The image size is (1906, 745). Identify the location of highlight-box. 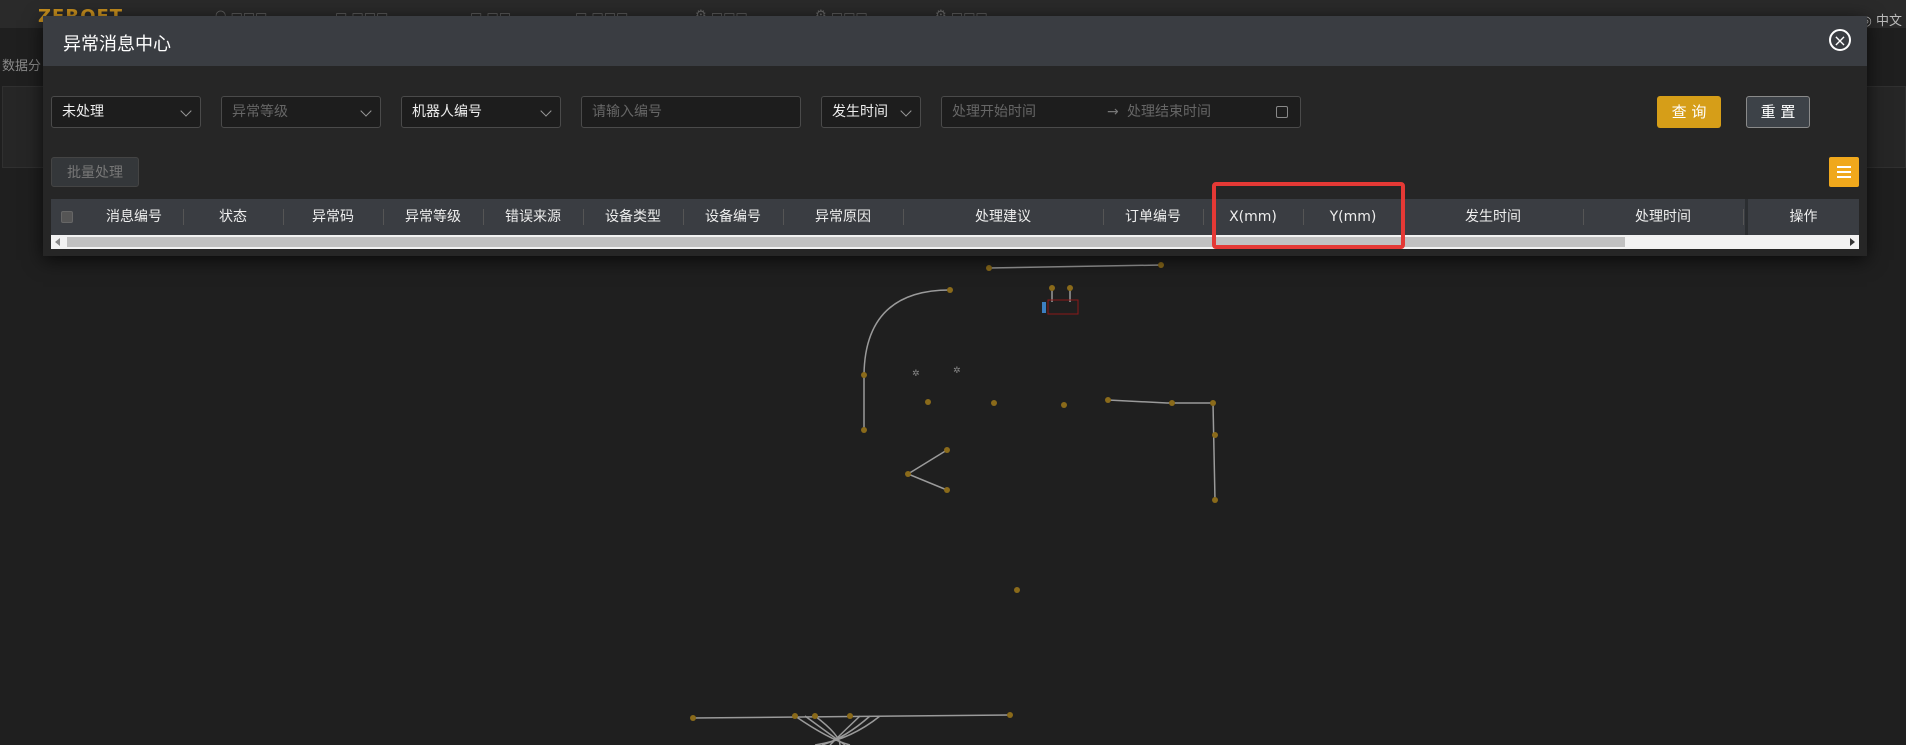
(1308, 215).